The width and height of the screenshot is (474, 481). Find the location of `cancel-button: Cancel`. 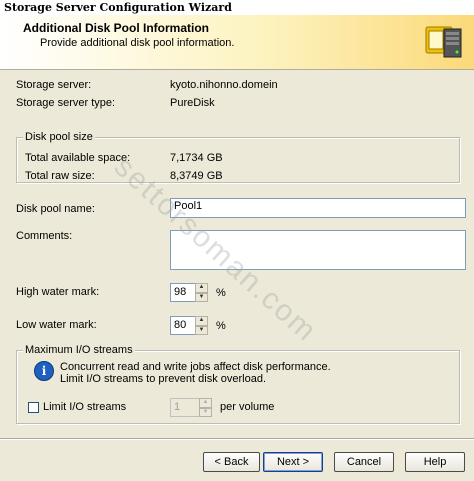

cancel-button: Cancel is located at coordinates (364, 462).